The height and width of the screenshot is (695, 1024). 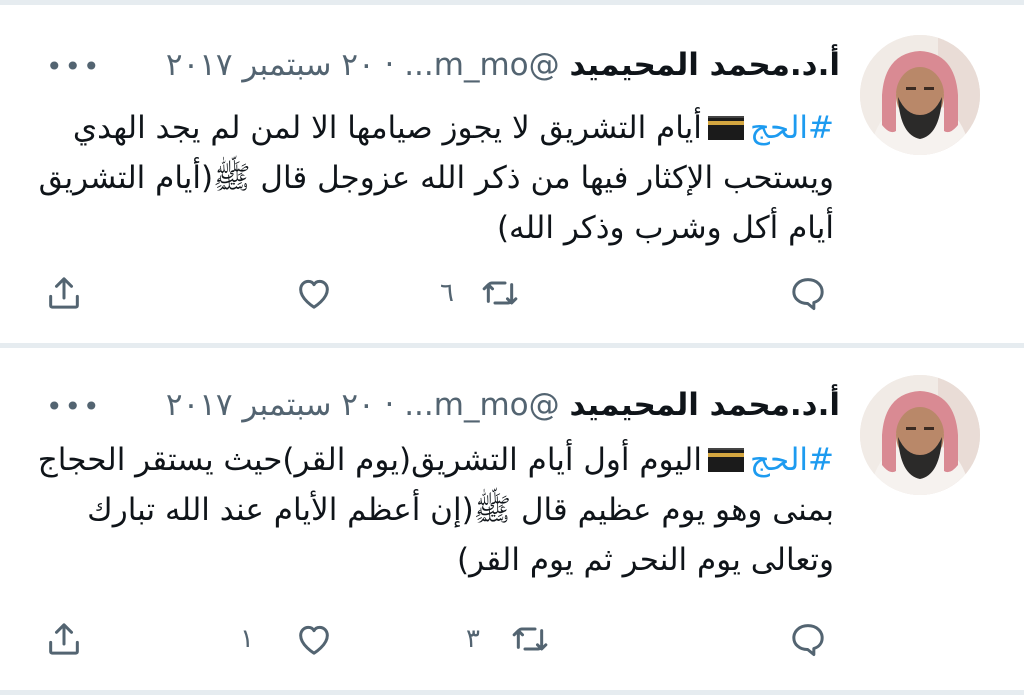 I want to click on tweet-actions: ٦, so click(x=512, y=298).